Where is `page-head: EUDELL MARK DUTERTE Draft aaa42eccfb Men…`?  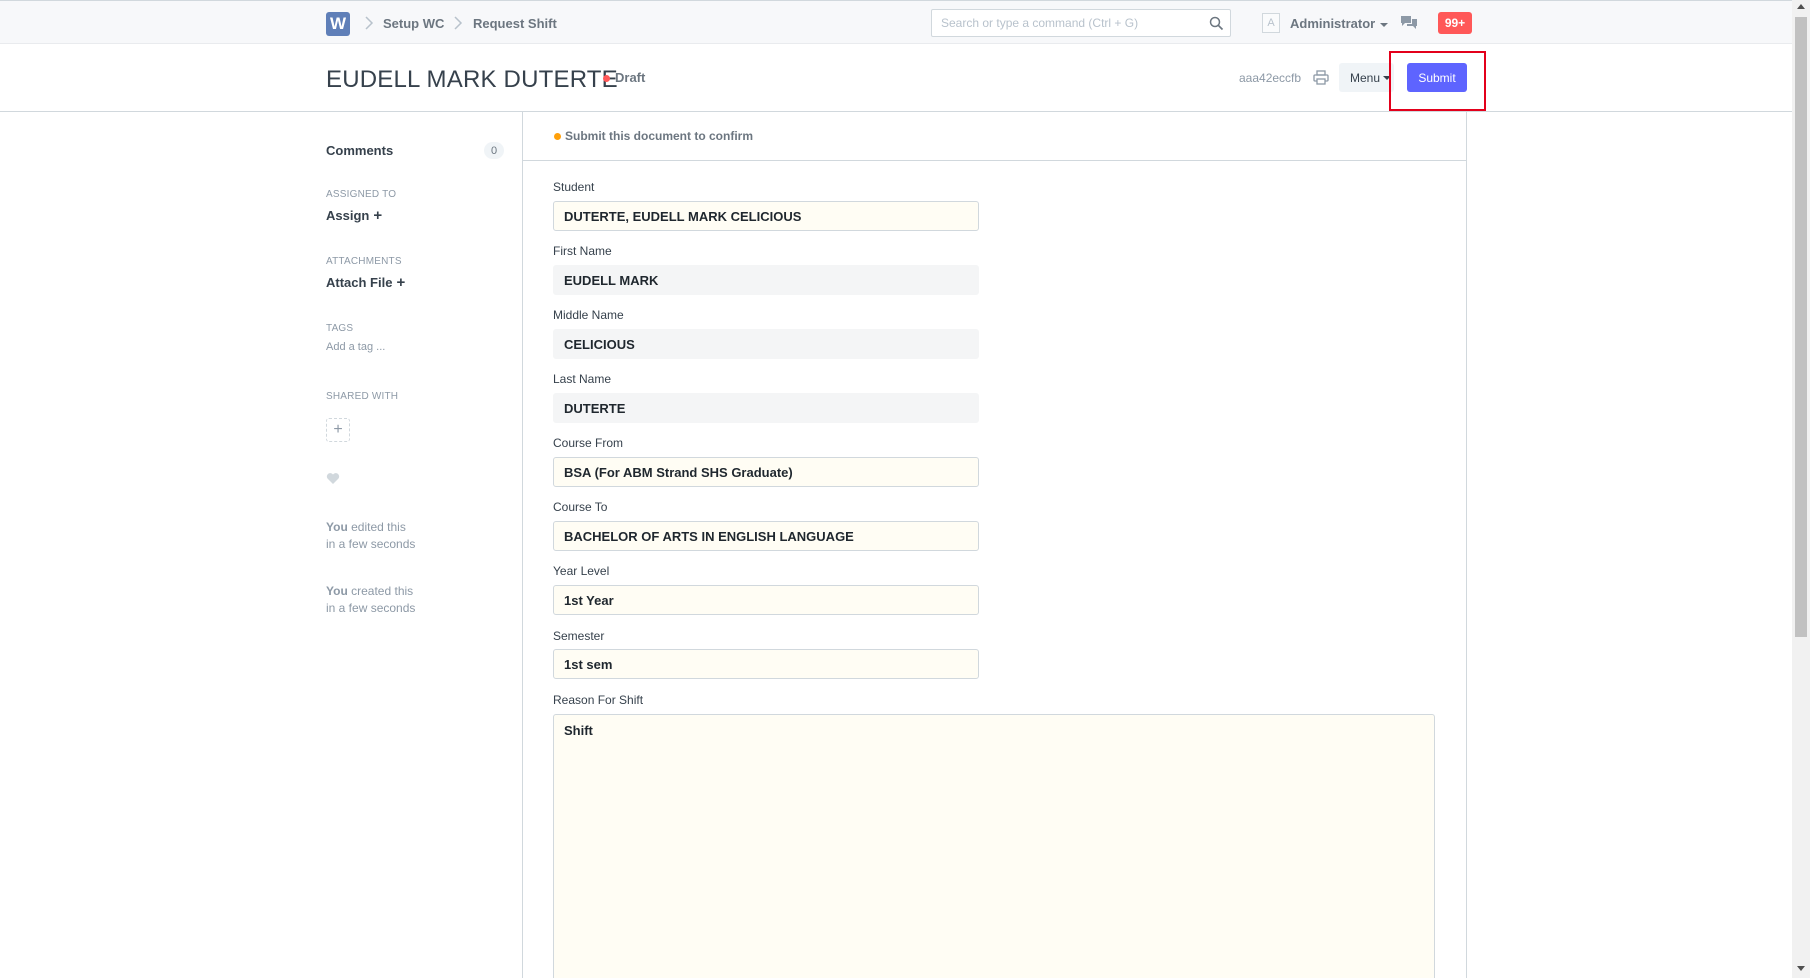 page-head: EUDELL MARK DUTERTE Draft aaa42eccfb Men… is located at coordinates (896, 78).